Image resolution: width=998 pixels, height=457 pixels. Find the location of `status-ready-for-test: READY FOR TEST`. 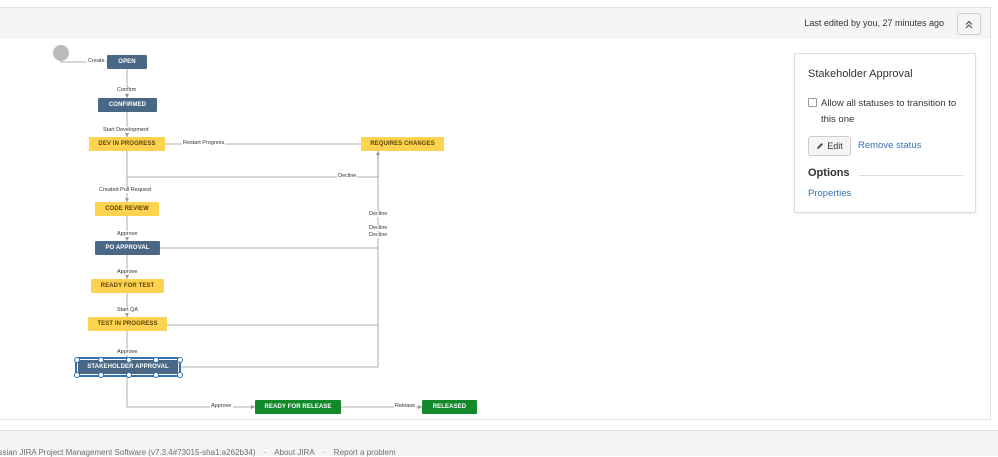

status-ready-for-test: READY FOR TEST is located at coordinates (127, 286).